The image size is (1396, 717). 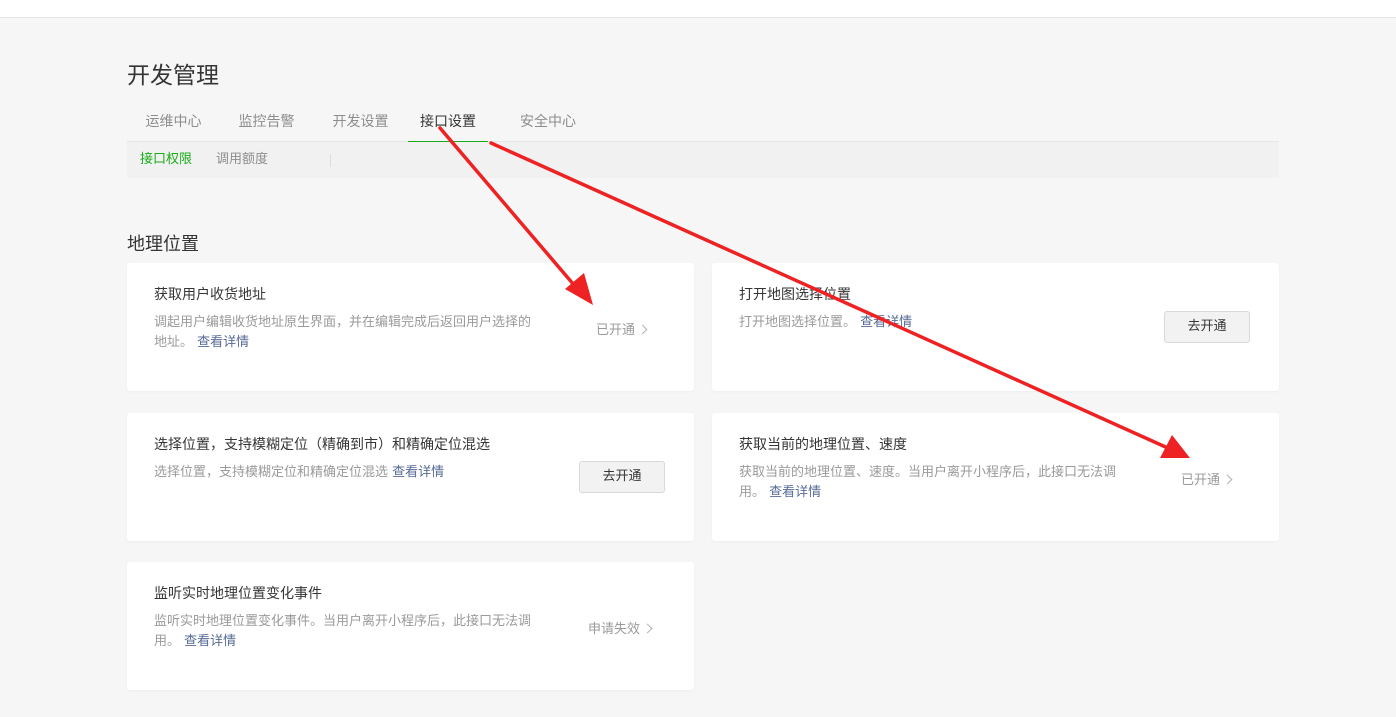 What do you see at coordinates (614, 629) in the screenshot?
I see `status-label: 申请失效` at bounding box center [614, 629].